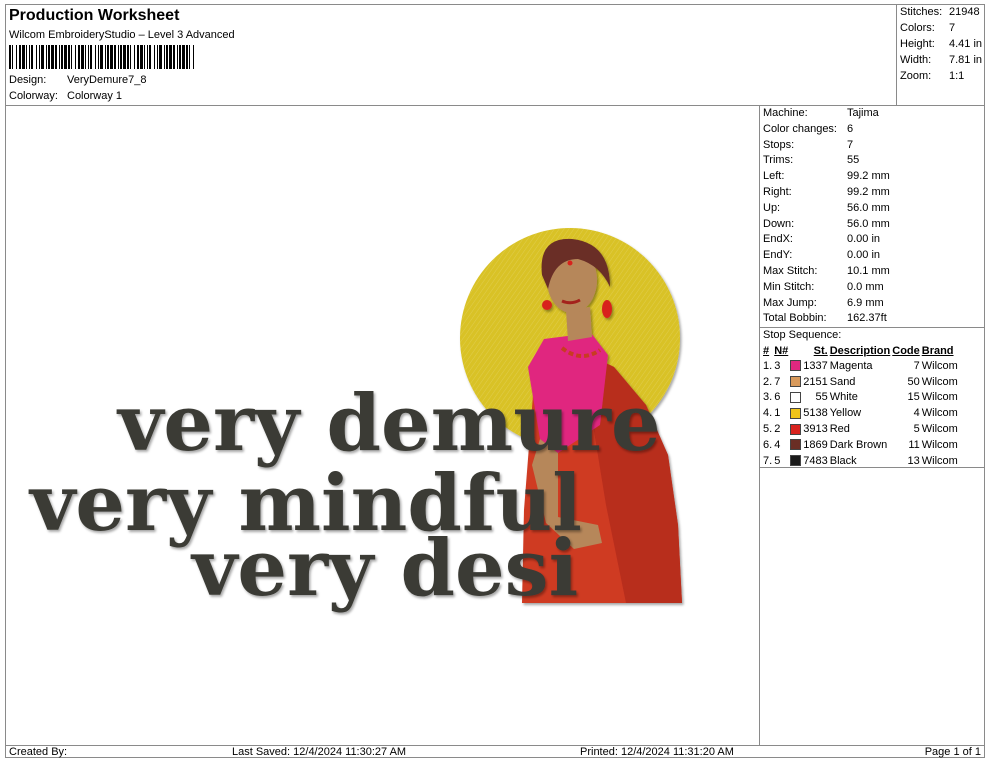 This screenshot has height=762, width=990. I want to click on needle-number: 4, so click(777, 444).